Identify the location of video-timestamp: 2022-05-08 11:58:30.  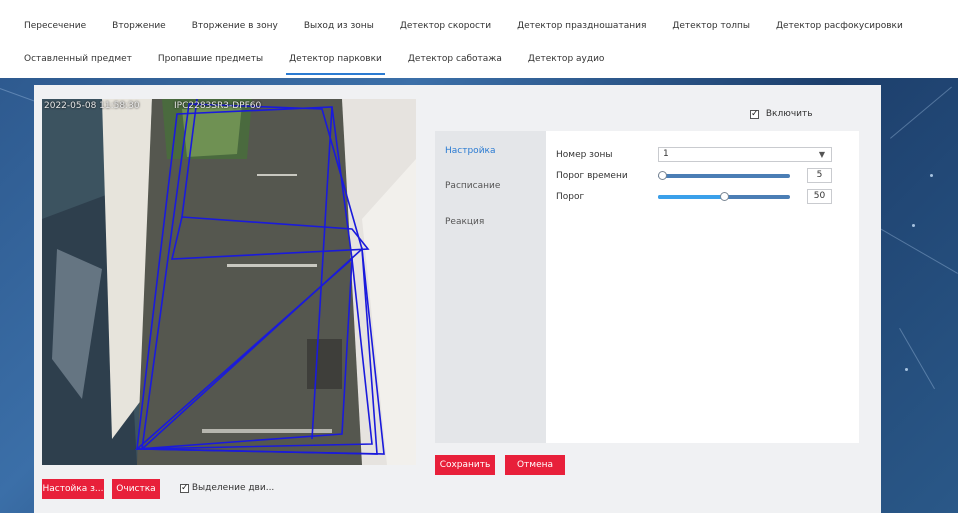
(92, 106).